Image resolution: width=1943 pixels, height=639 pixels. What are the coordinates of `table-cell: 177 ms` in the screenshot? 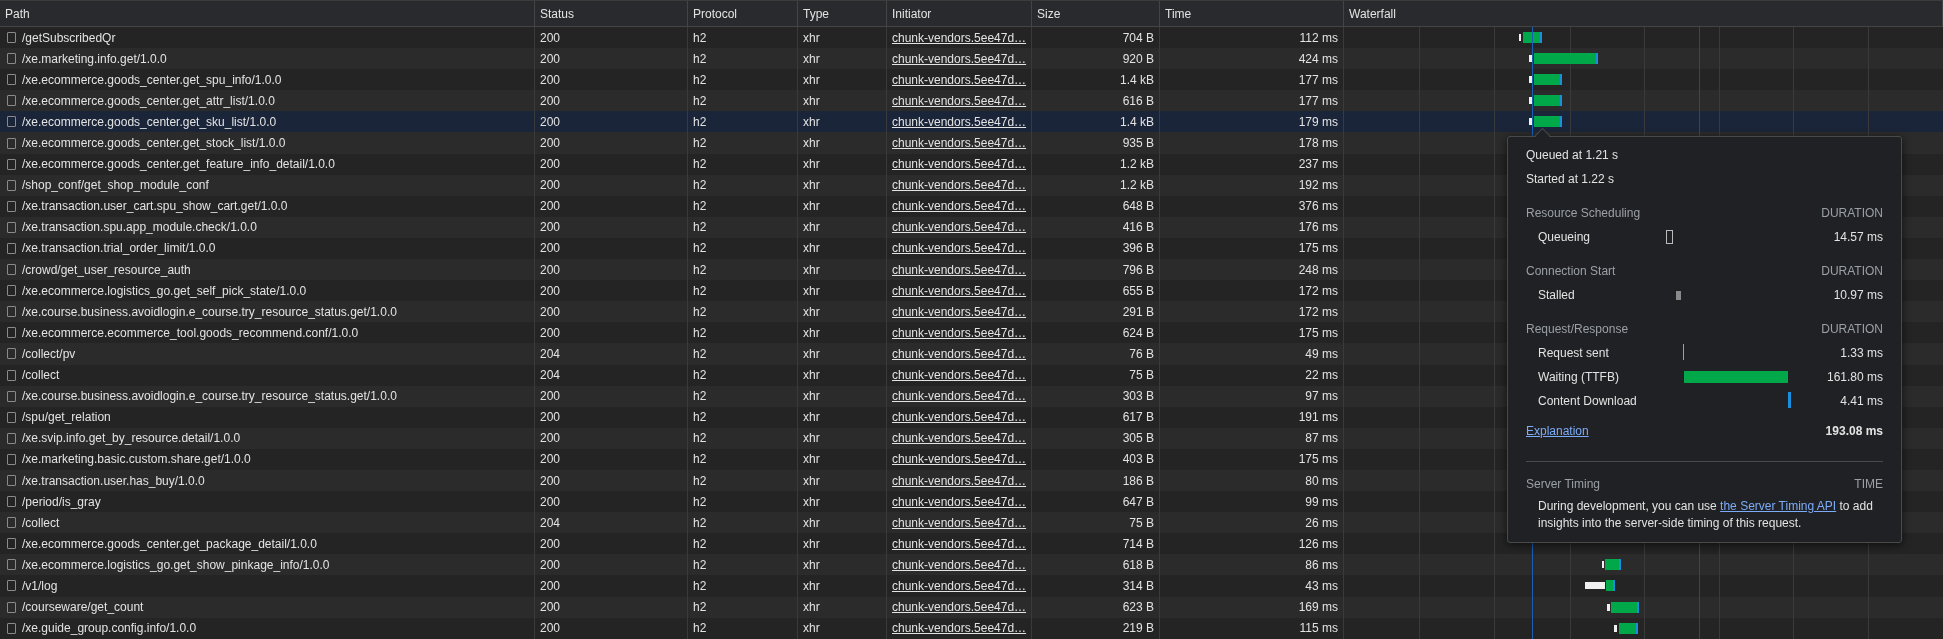 It's located at (1318, 100).